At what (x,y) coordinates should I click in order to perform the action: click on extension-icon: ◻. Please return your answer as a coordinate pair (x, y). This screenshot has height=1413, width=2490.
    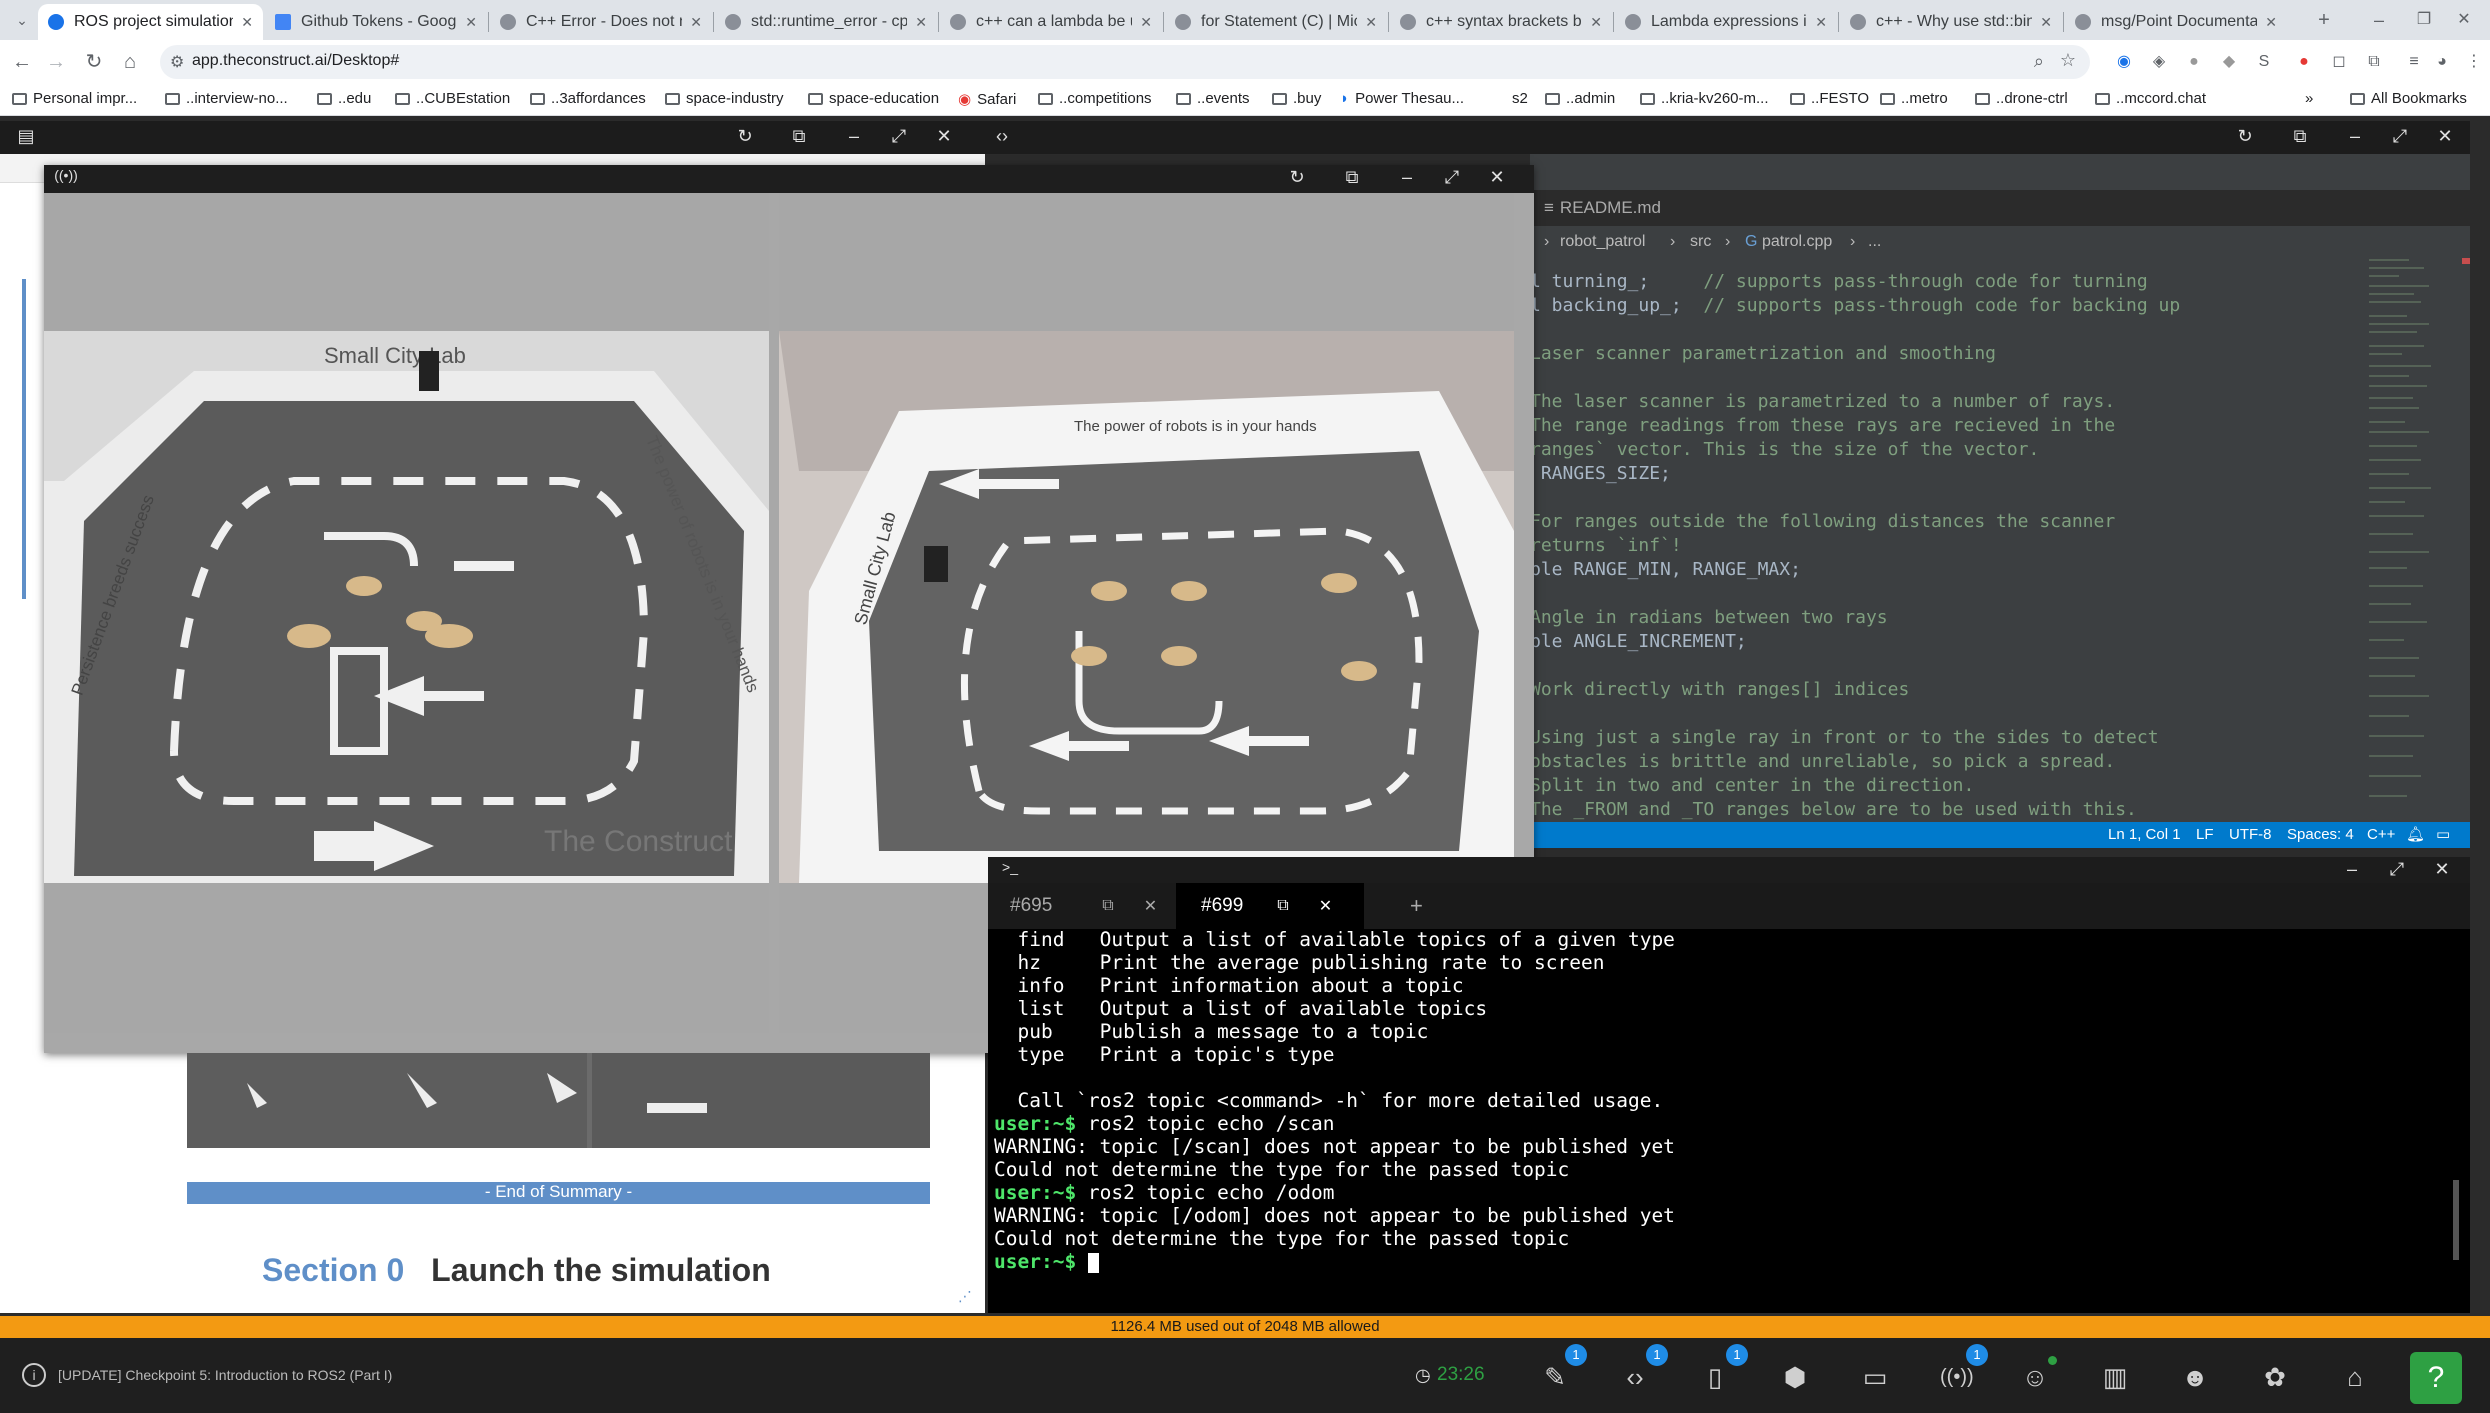
    Looking at the image, I should click on (2339, 62).